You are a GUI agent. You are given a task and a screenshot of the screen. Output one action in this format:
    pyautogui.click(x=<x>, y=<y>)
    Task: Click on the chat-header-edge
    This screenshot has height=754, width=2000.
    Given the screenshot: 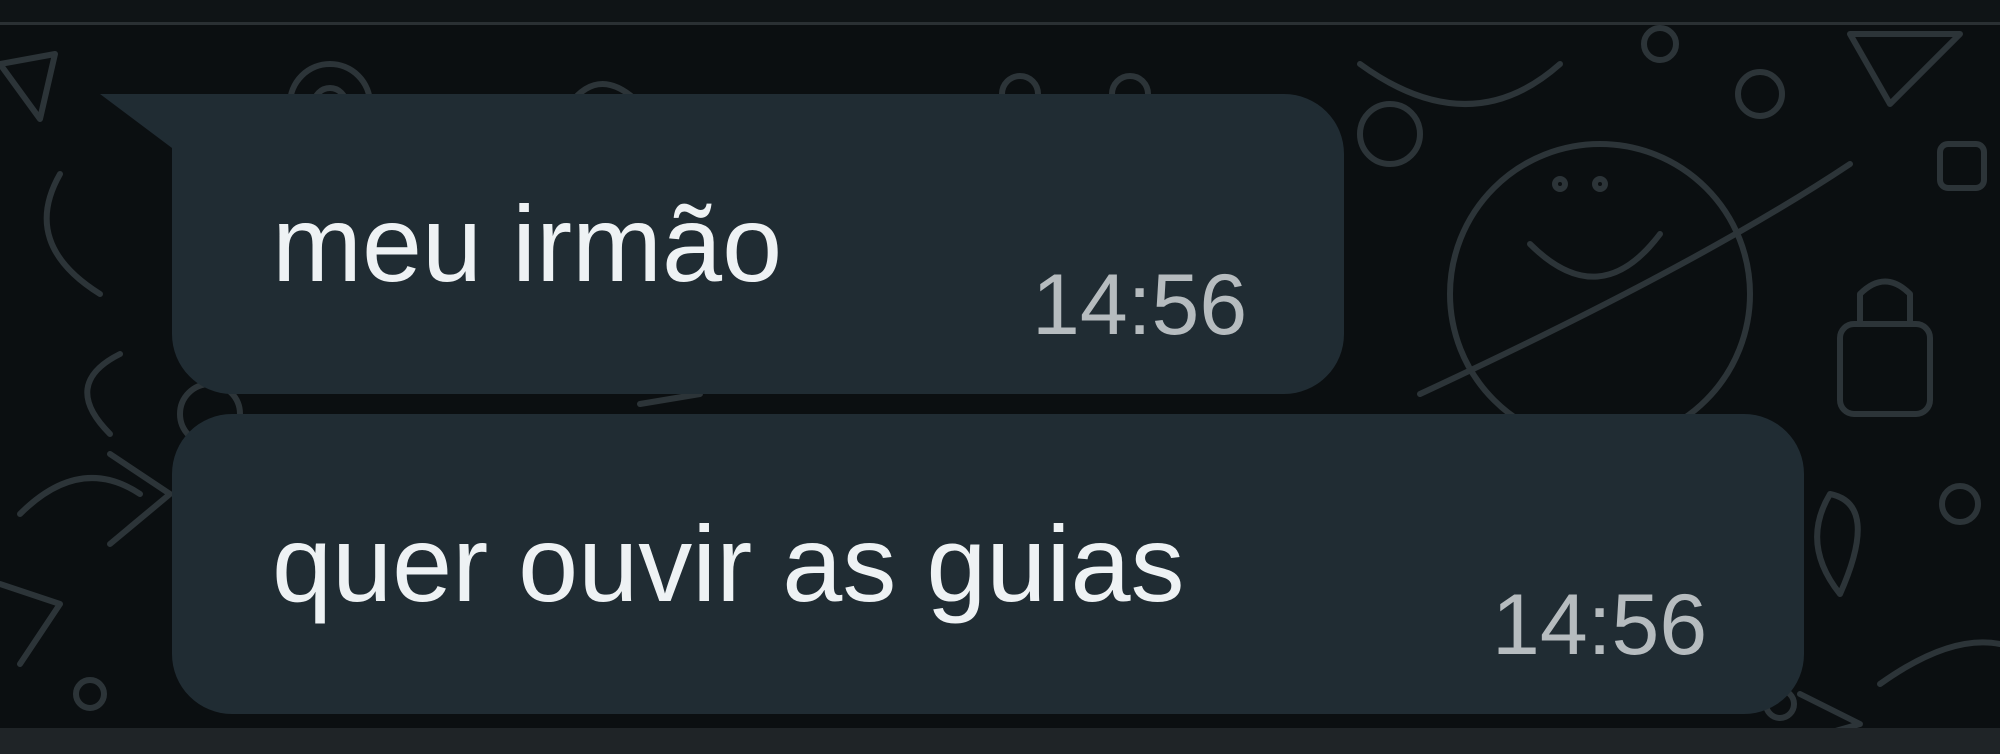 What is the action you would take?
    pyautogui.click(x=1000, y=12)
    